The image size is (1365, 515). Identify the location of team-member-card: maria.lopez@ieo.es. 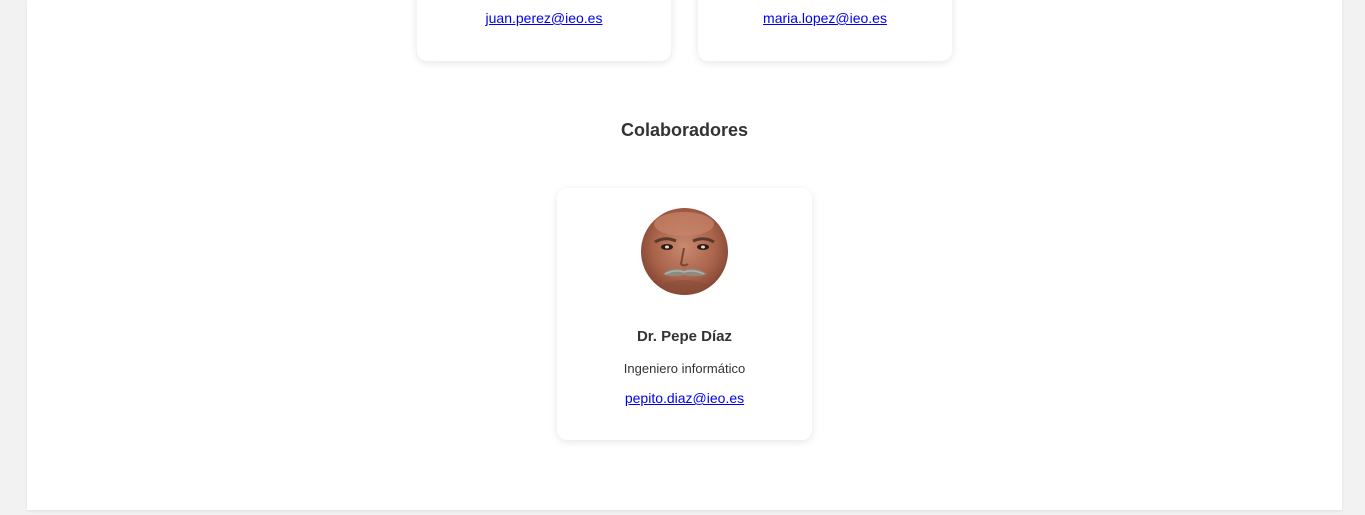
(825, 30).